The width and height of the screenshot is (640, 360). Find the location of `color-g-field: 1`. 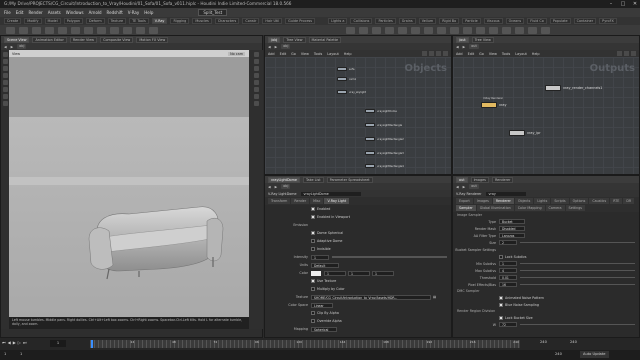

color-g-field: 1 is located at coordinates (359, 273).